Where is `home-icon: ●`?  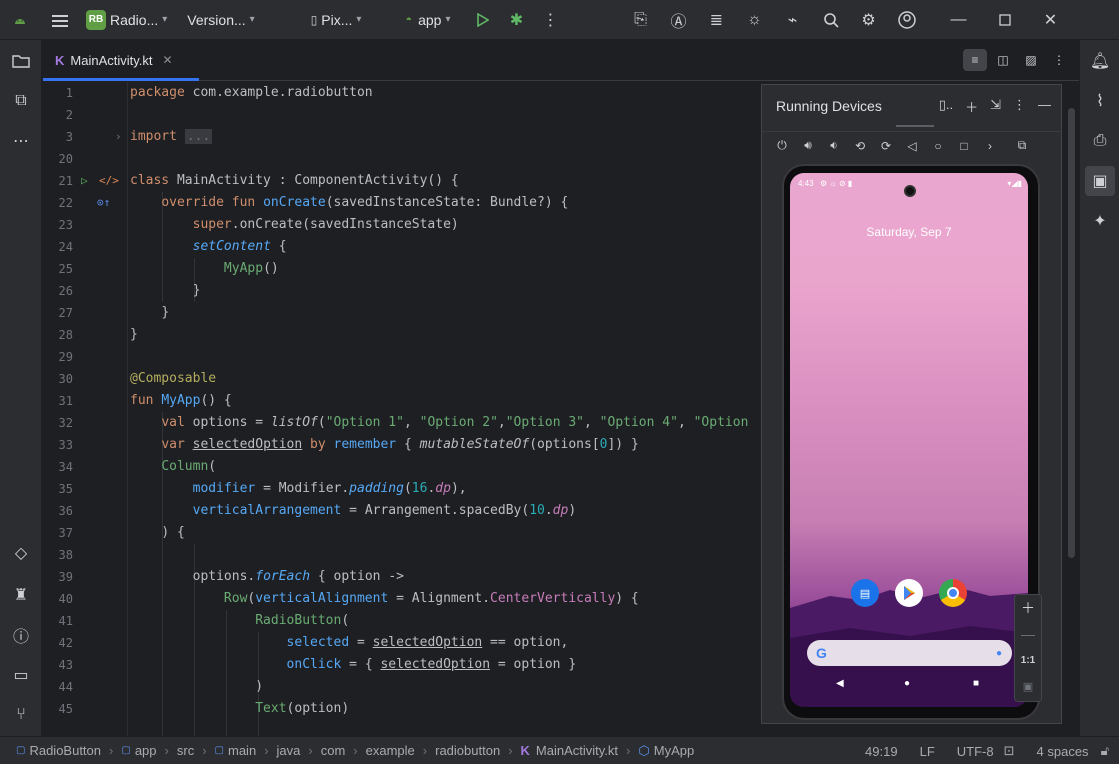
home-icon: ● is located at coordinates (907, 683).